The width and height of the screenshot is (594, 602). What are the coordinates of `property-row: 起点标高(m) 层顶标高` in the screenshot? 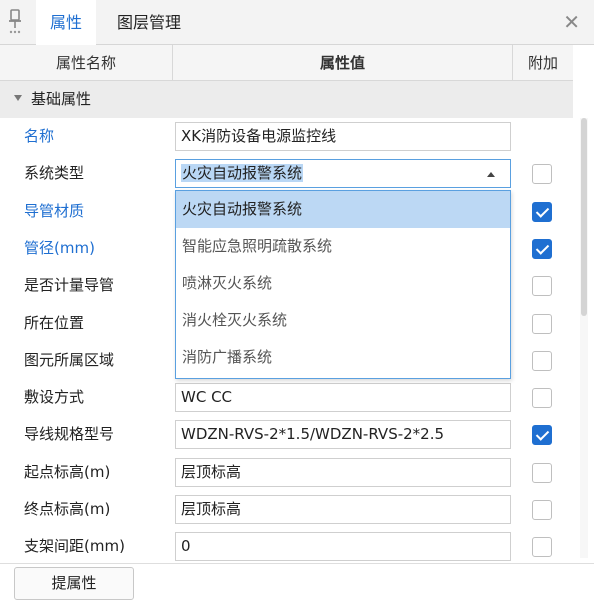 It's located at (286, 472).